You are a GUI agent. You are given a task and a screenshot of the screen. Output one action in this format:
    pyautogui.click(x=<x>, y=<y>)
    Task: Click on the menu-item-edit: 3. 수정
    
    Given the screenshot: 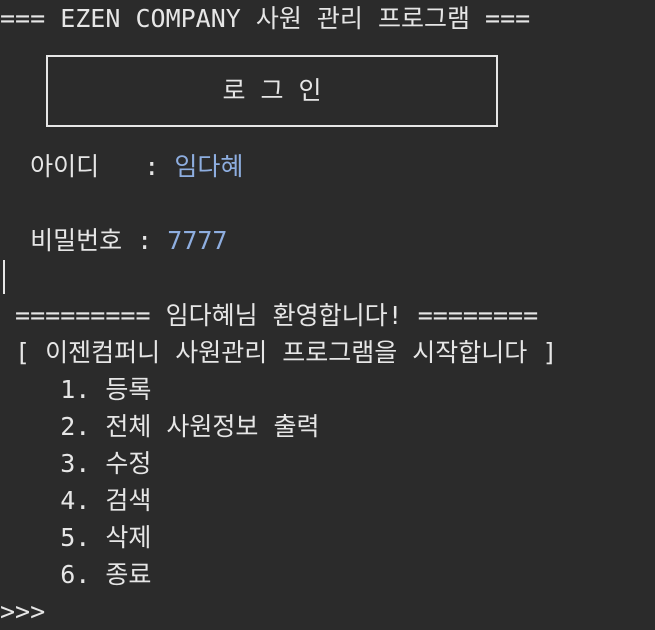 What is the action you would take?
    pyautogui.click(x=76, y=463)
    